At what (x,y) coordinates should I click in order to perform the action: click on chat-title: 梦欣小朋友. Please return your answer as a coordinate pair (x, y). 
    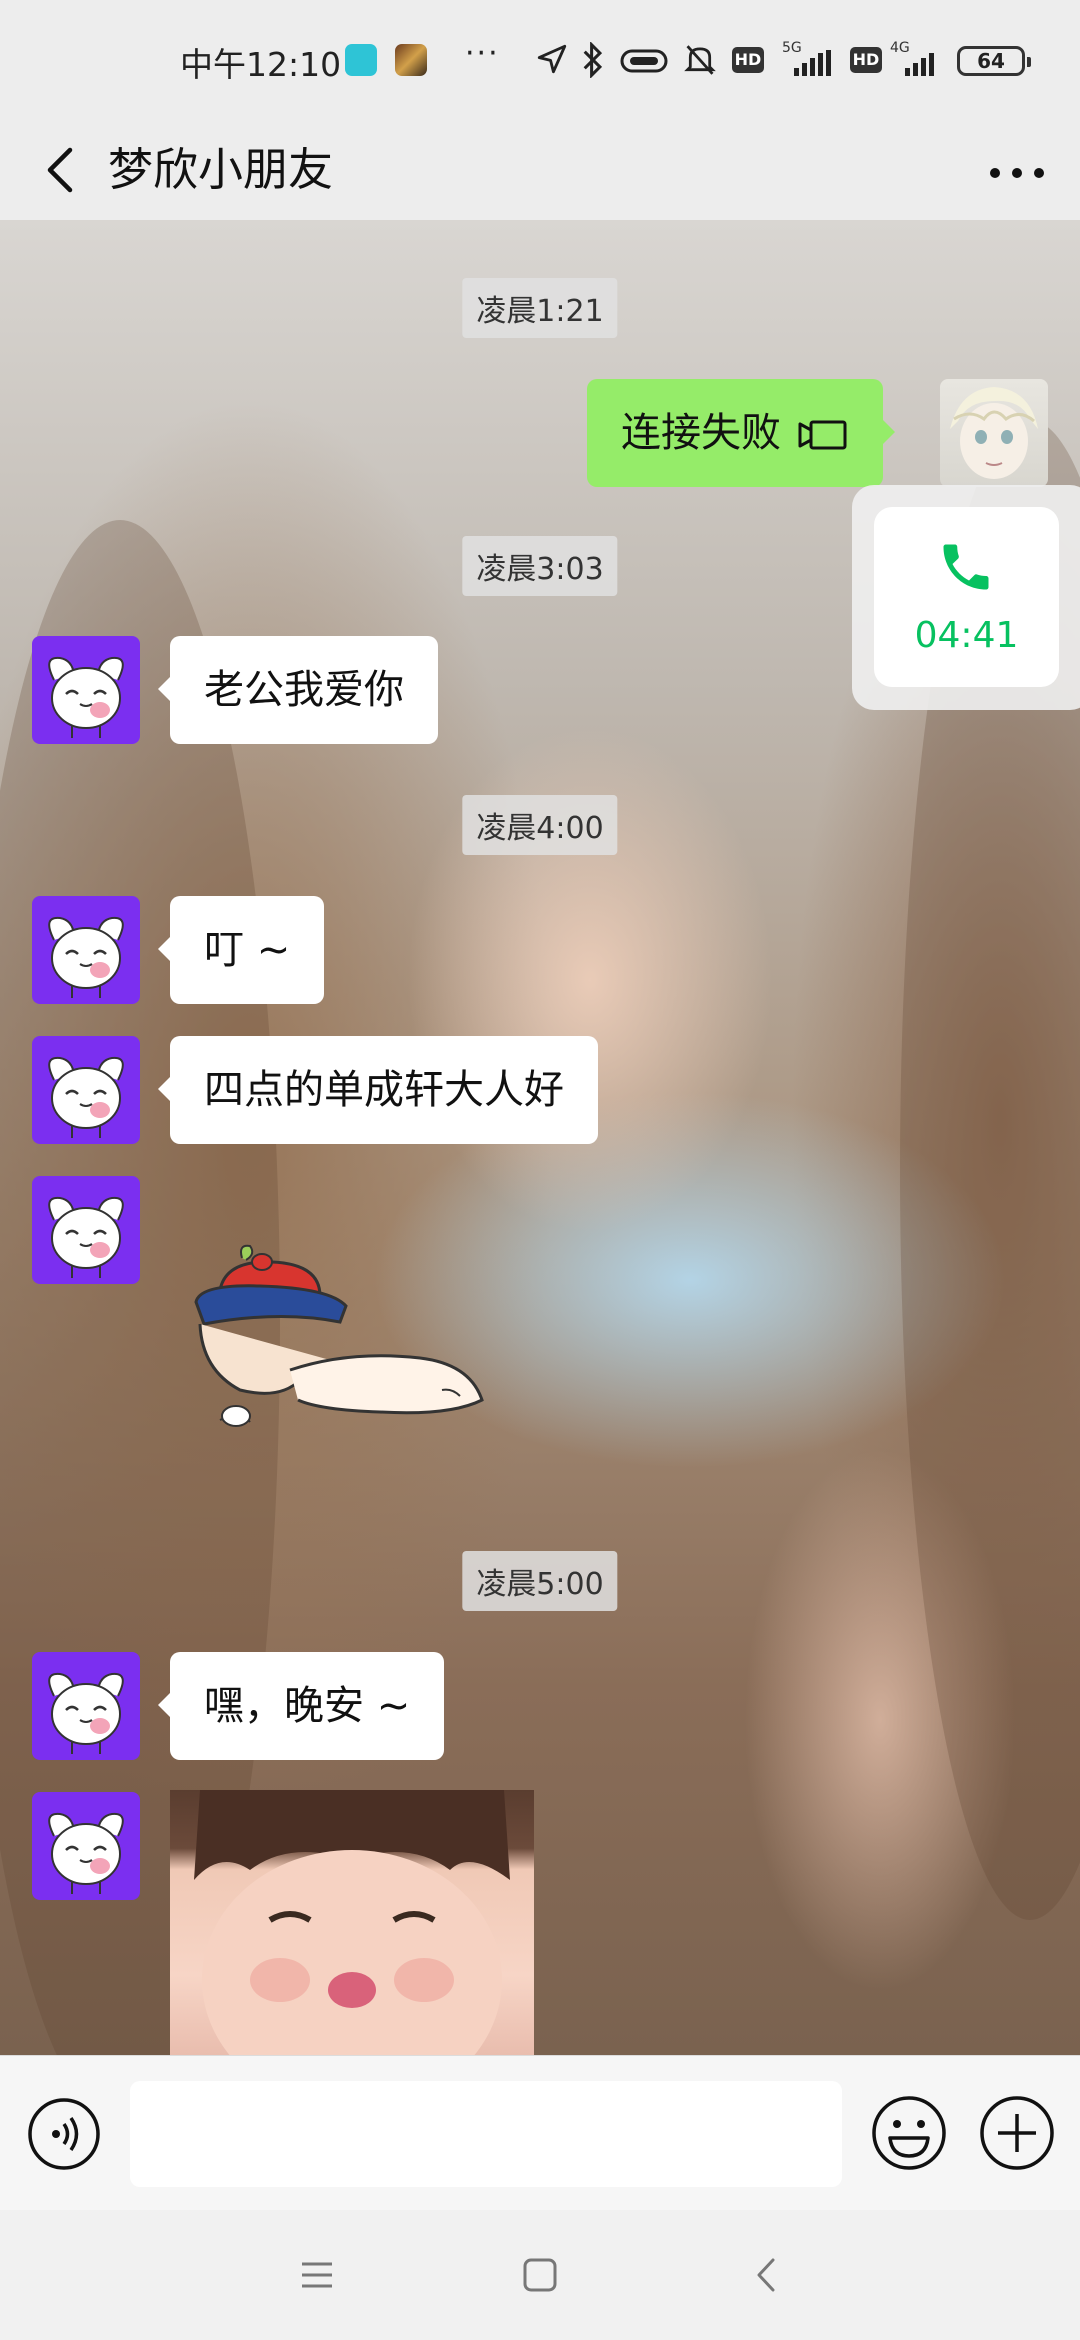
    Looking at the image, I should click on (221, 169).